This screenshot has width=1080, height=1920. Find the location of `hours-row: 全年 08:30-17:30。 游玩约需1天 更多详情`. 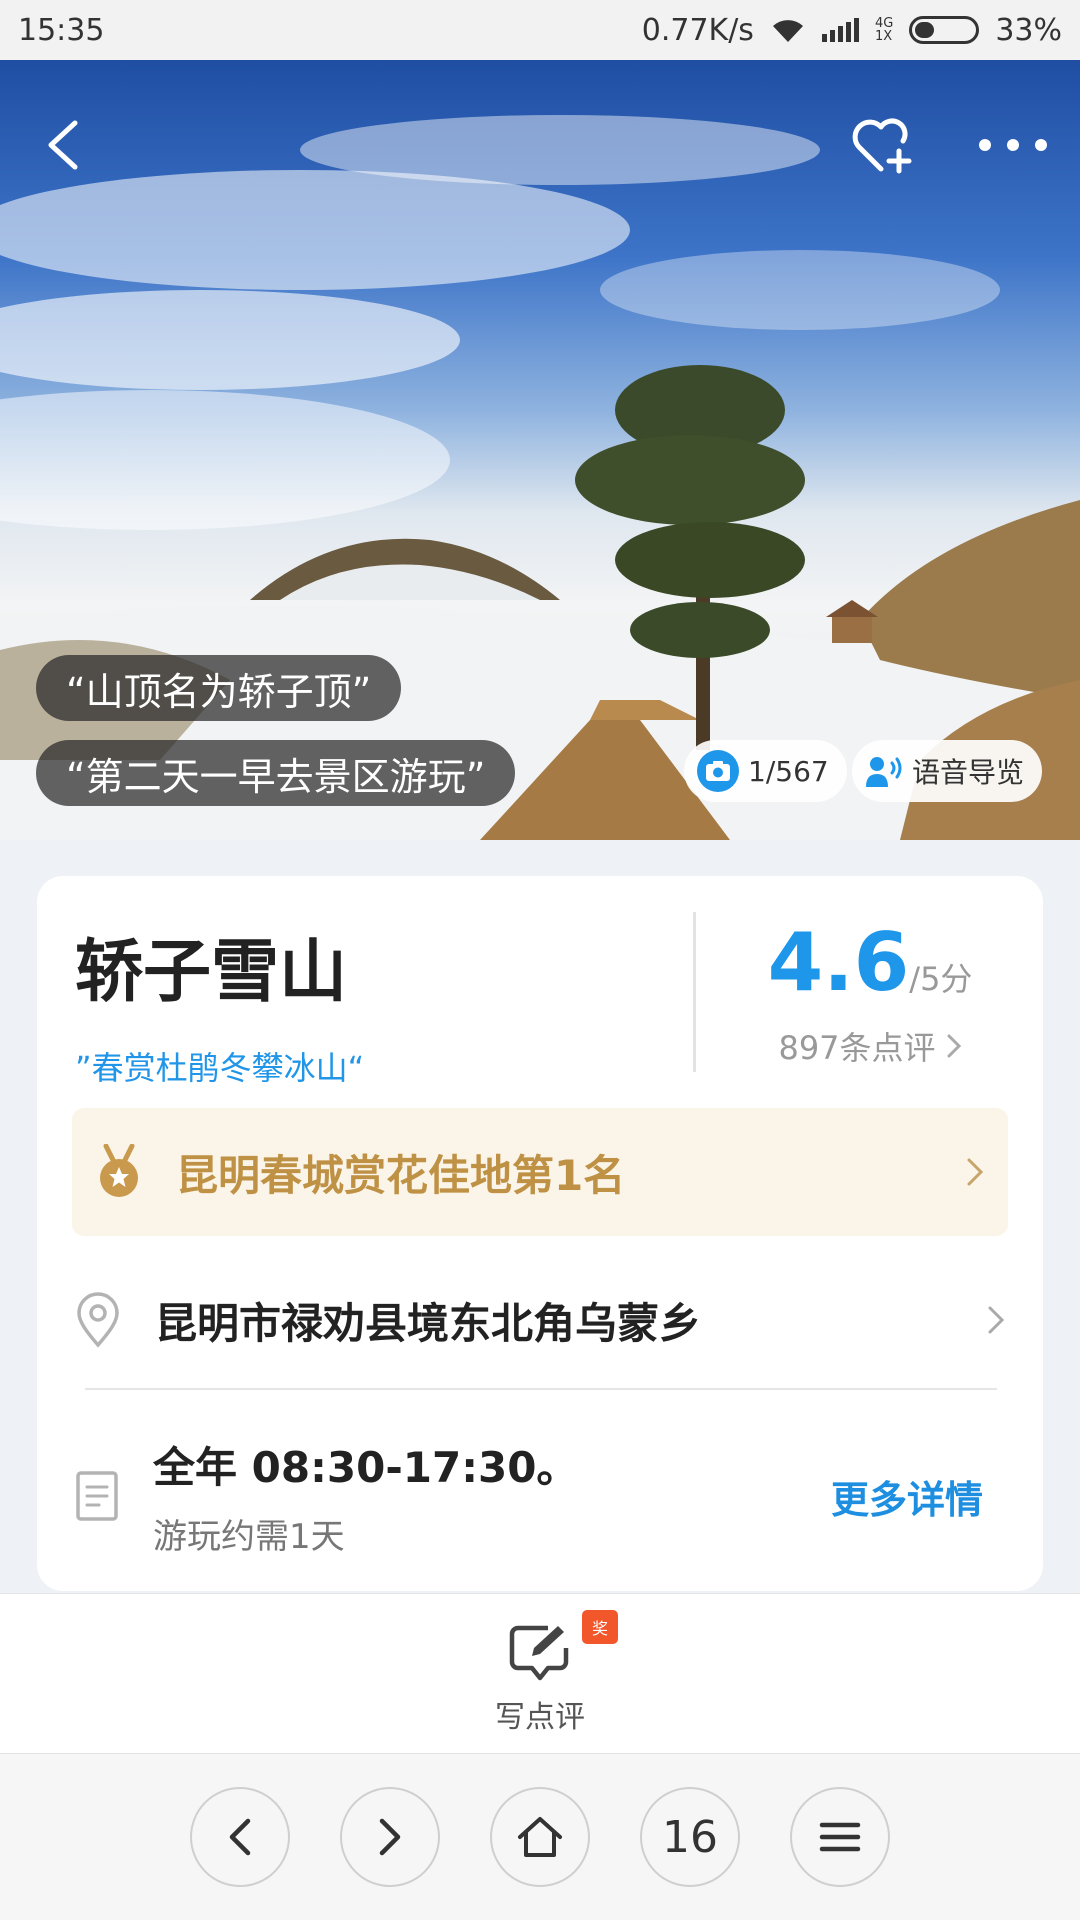

hours-row: 全年 08:30-17:30。 游玩约需1天 更多详情 is located at coordinates (540, 1496).